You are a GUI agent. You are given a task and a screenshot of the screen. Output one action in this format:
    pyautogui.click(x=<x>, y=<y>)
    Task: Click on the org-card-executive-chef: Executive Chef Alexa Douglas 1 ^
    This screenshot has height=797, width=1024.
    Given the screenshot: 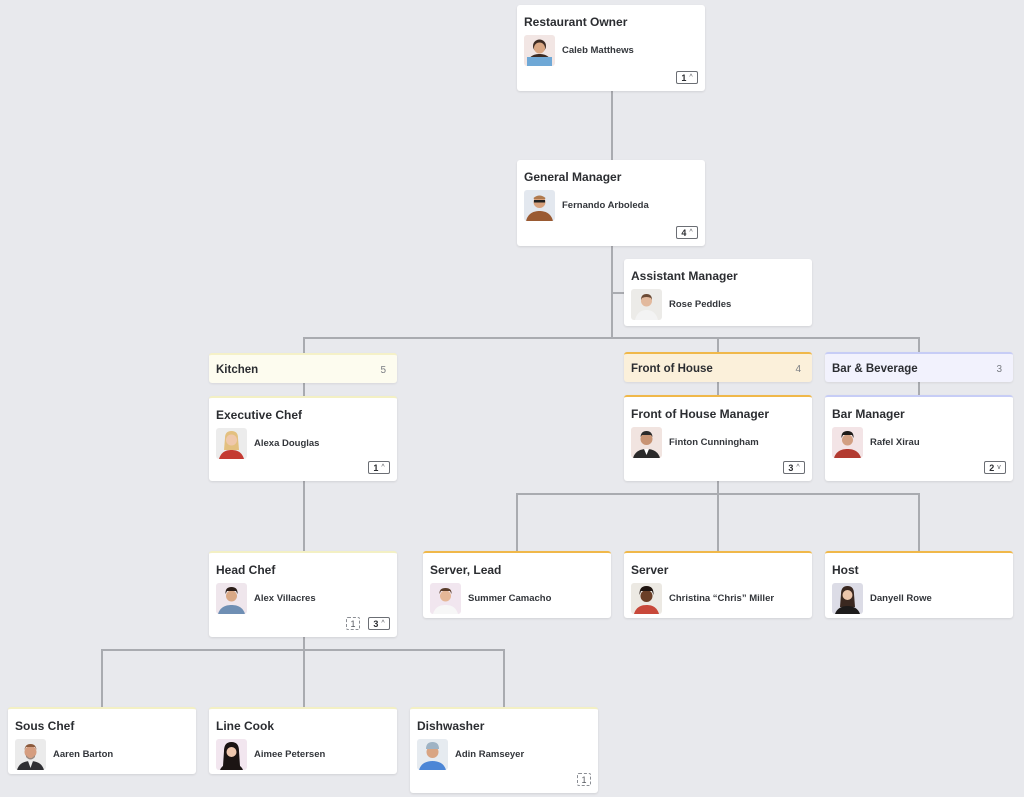 What is the action you would take?
    pyautogui.click(x=303, y=438)
    